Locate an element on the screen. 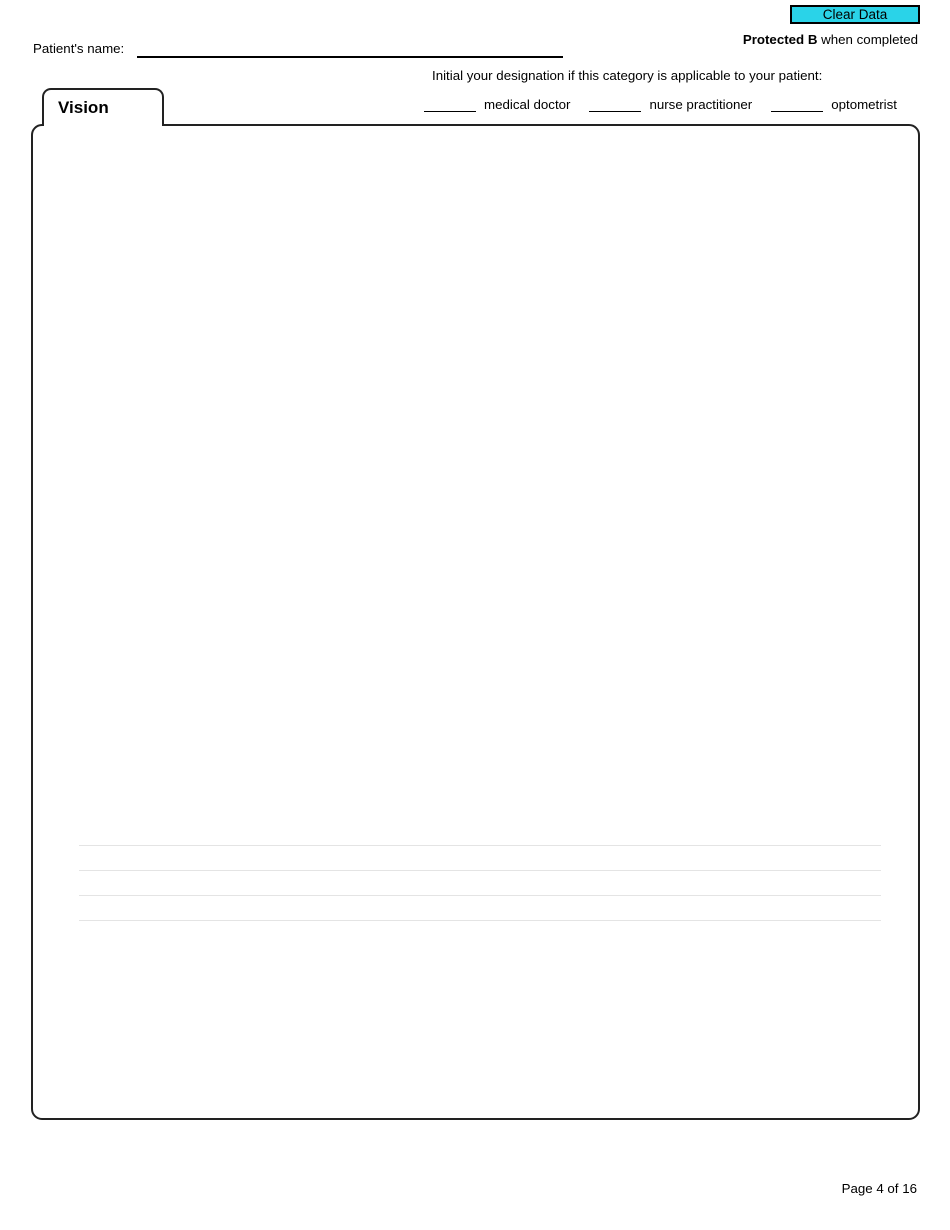  designation-initials-nurse-practitioner is located at coordinates (615, 103).